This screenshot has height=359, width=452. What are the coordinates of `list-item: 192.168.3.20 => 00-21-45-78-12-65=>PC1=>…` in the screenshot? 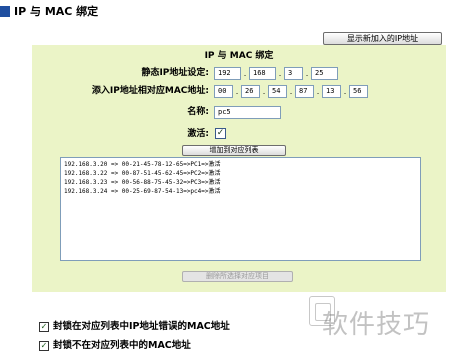 It's located at (240, 164).